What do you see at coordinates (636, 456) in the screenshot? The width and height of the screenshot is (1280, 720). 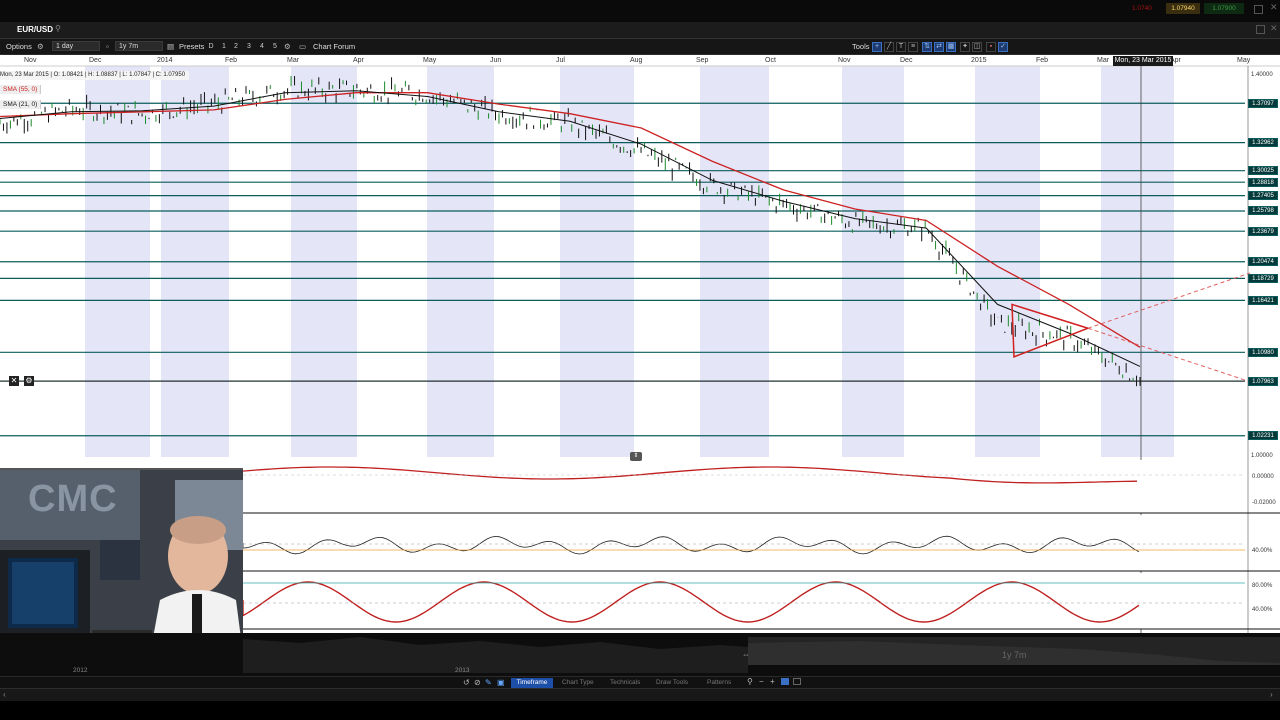 I see `pane-resize-handle-icon: ⇕` at bounding box center [636, 456].